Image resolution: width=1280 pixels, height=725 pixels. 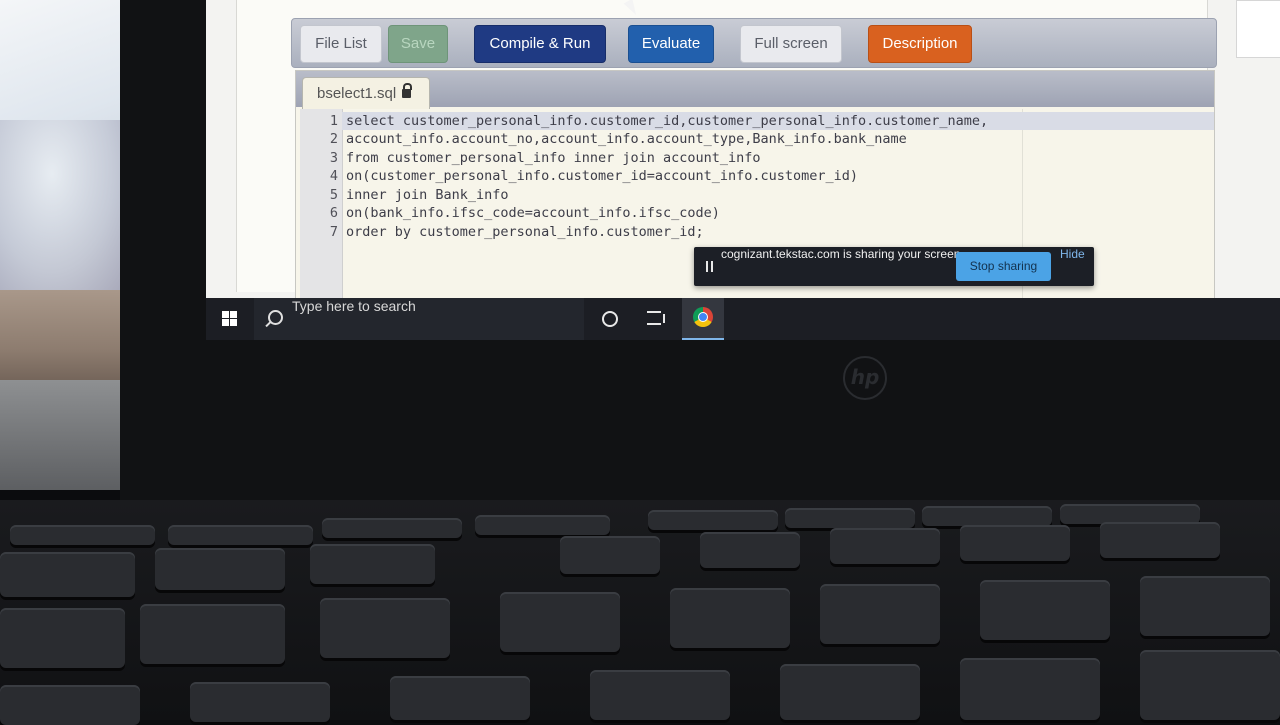 What do you see at coordinates (275, 317) in the screenshot?
I see `search-icon` at bounding box center [275, 317].